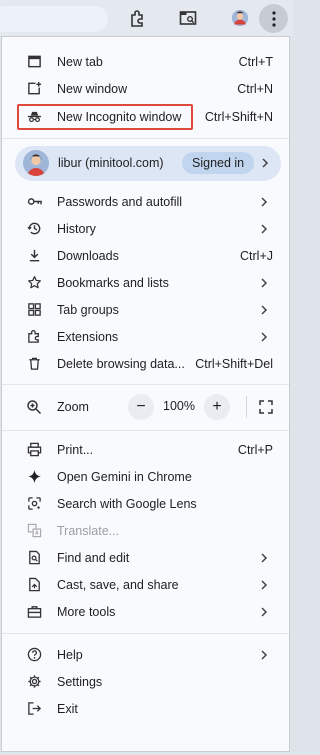  I want to click on menu-item-open-gemini: Open Gemini in Chrome, so click(145, 476).